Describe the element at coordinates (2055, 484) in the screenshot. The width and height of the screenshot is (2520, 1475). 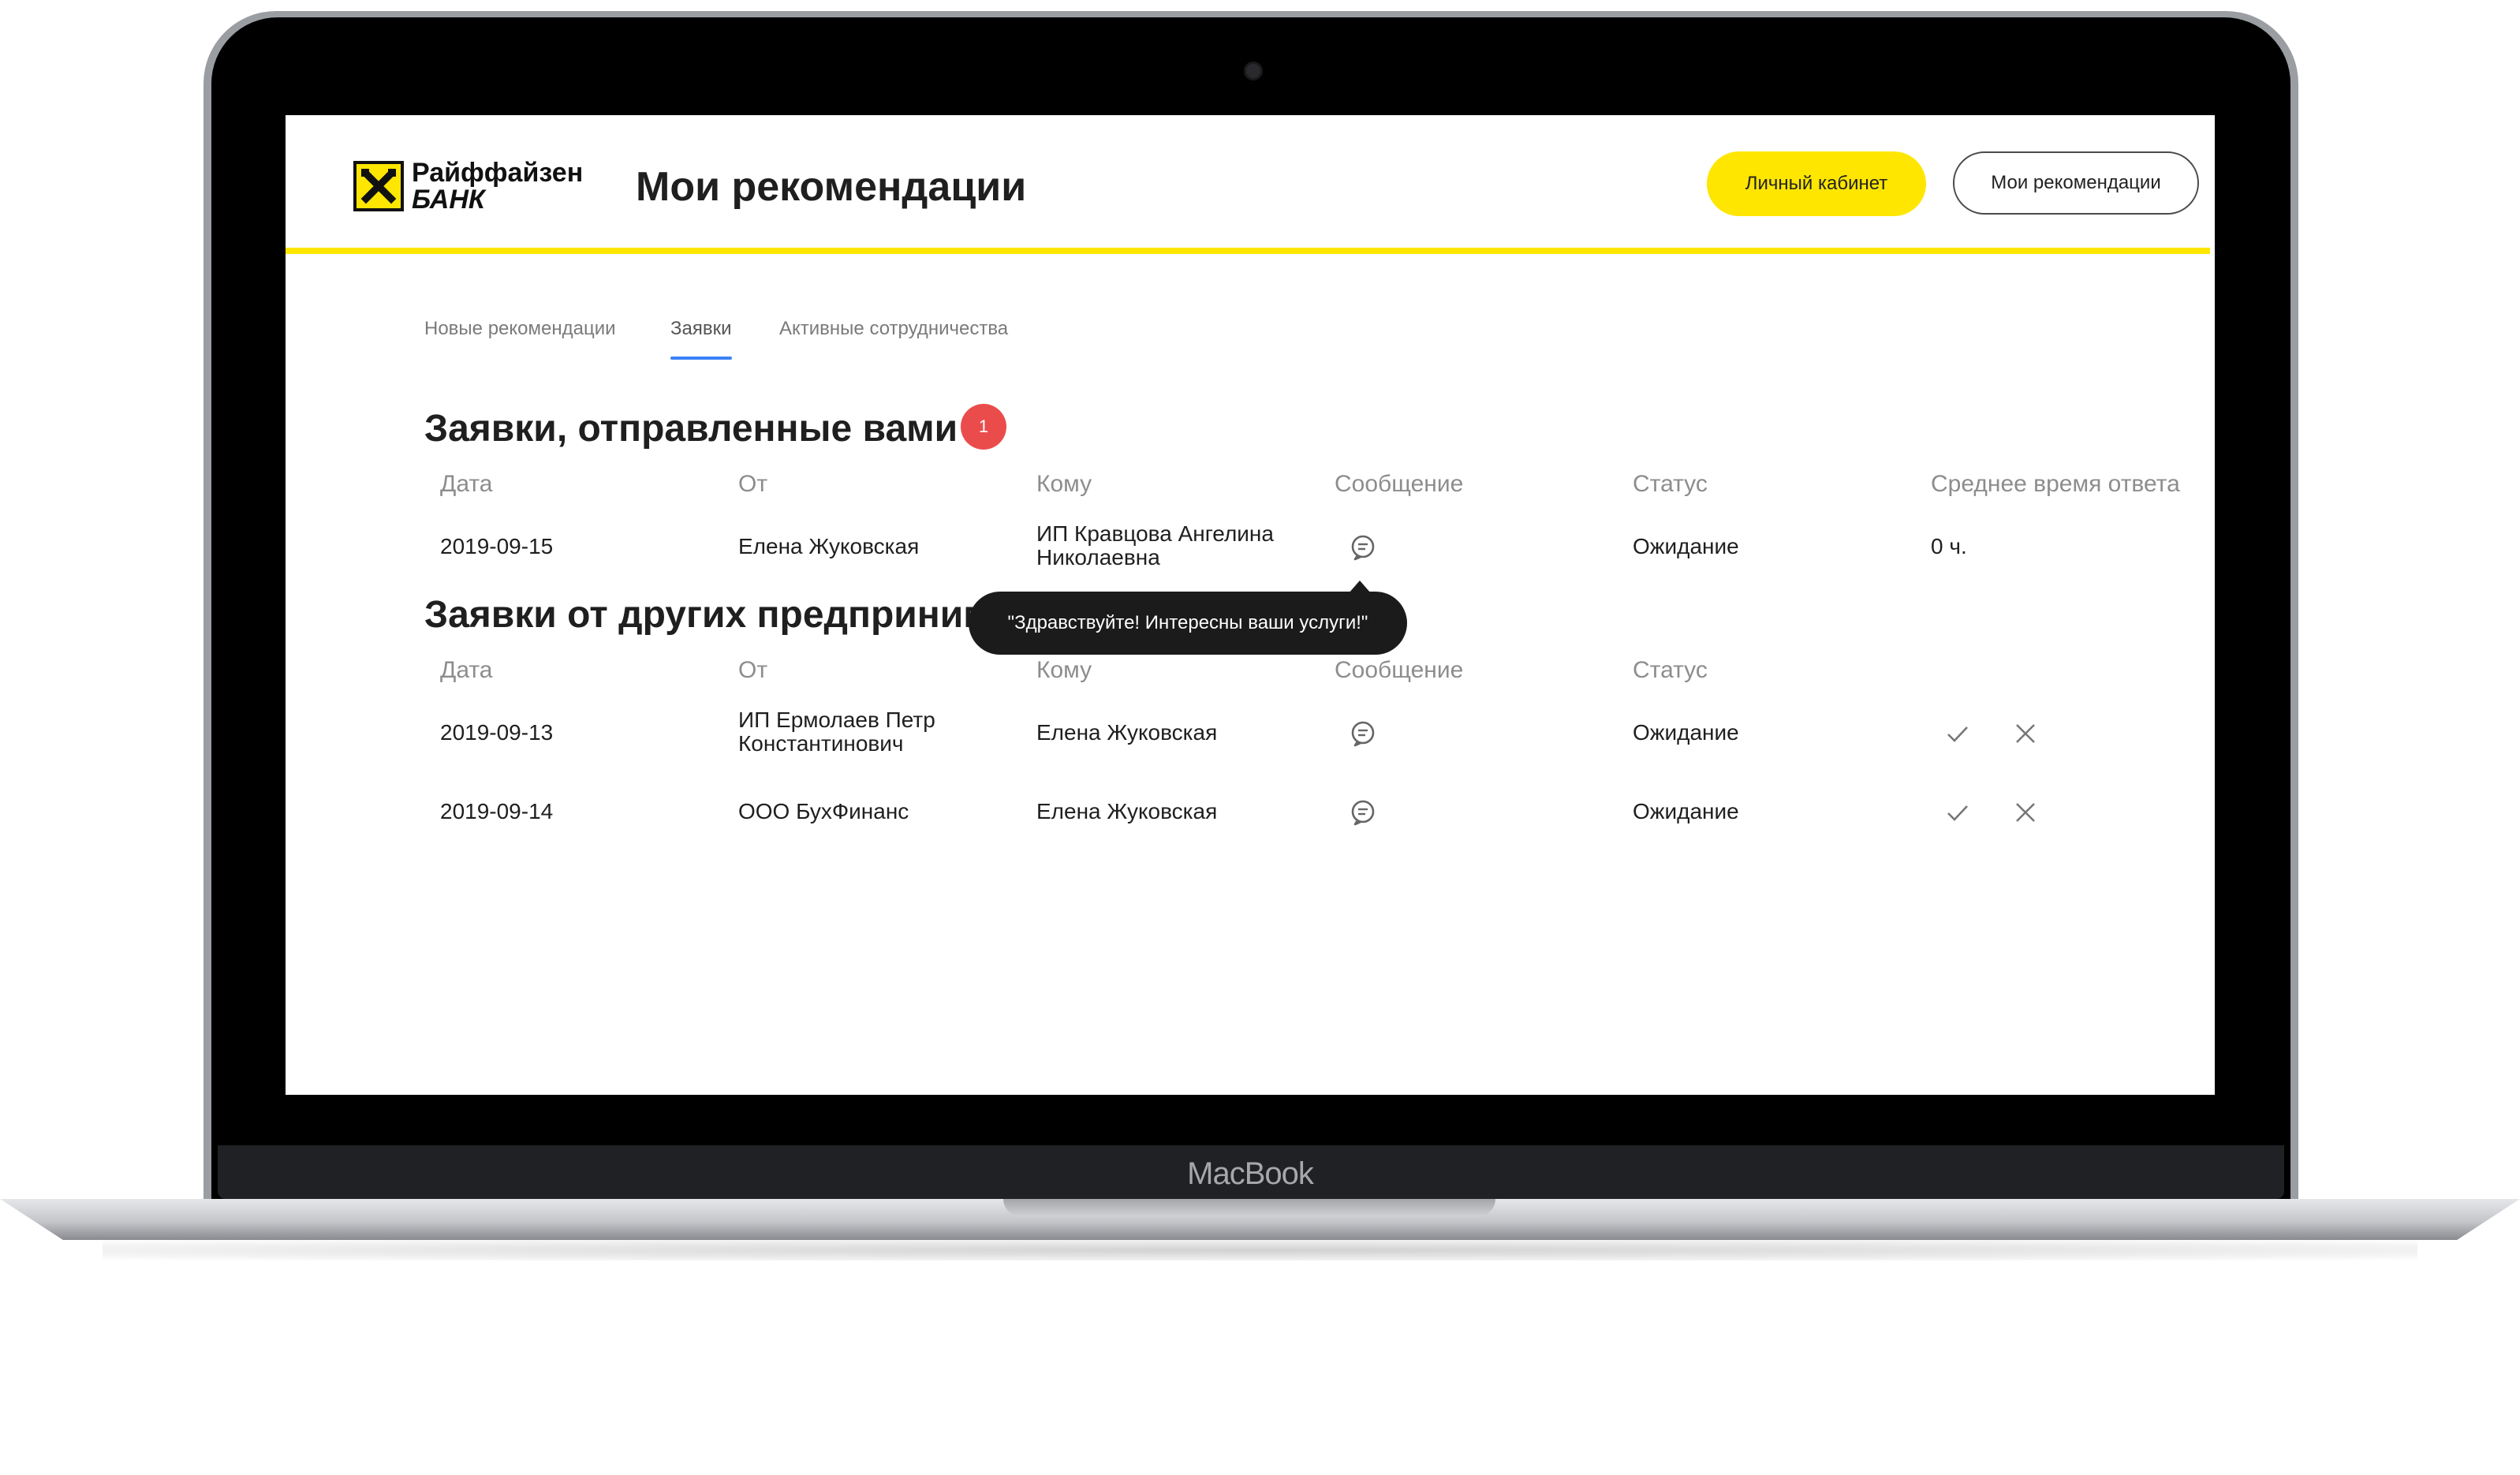
I see `column-header-avg-time: Среднее время ответа` at that location.